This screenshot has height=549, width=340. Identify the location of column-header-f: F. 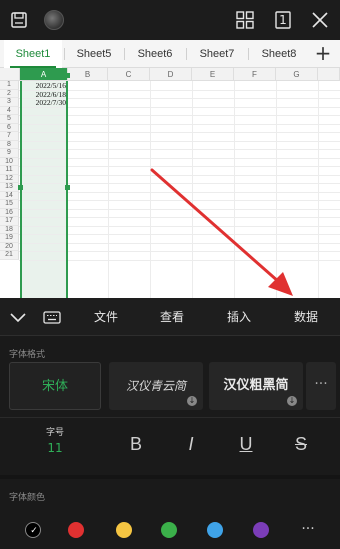
(255, 74).